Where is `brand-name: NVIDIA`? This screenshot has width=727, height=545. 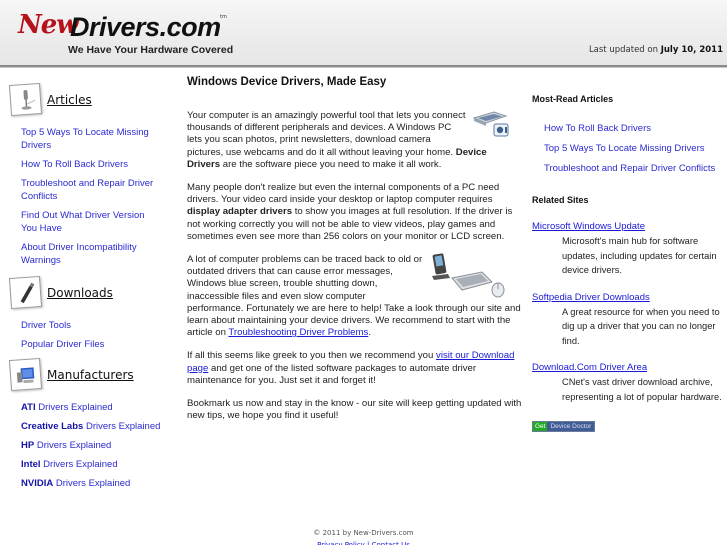
brand-name: NVIDIA is located at coordinates (37, 483).